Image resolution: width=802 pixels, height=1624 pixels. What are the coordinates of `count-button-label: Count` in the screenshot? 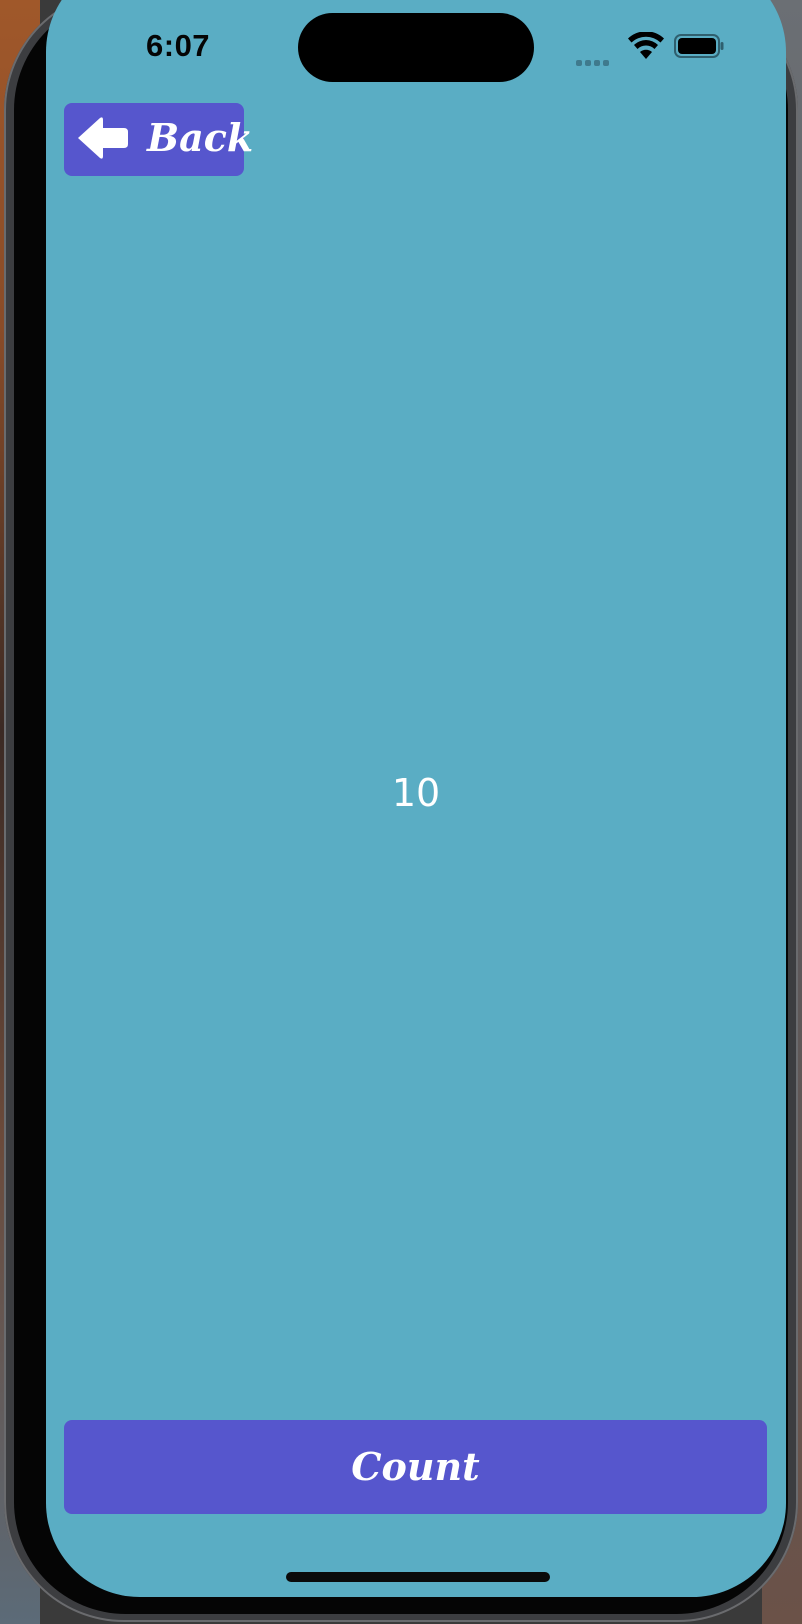 It's located at (415, 1466).